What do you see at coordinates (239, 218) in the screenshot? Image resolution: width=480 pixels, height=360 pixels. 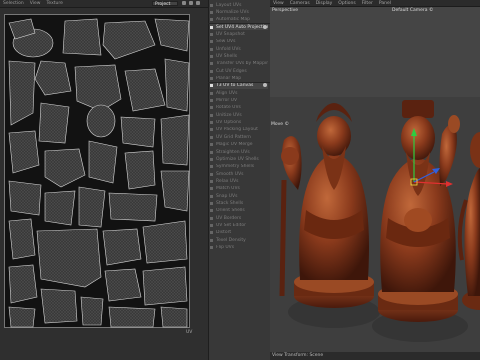 I see `uv-tool-item: UV Borders` at bounding box center [239, 218].